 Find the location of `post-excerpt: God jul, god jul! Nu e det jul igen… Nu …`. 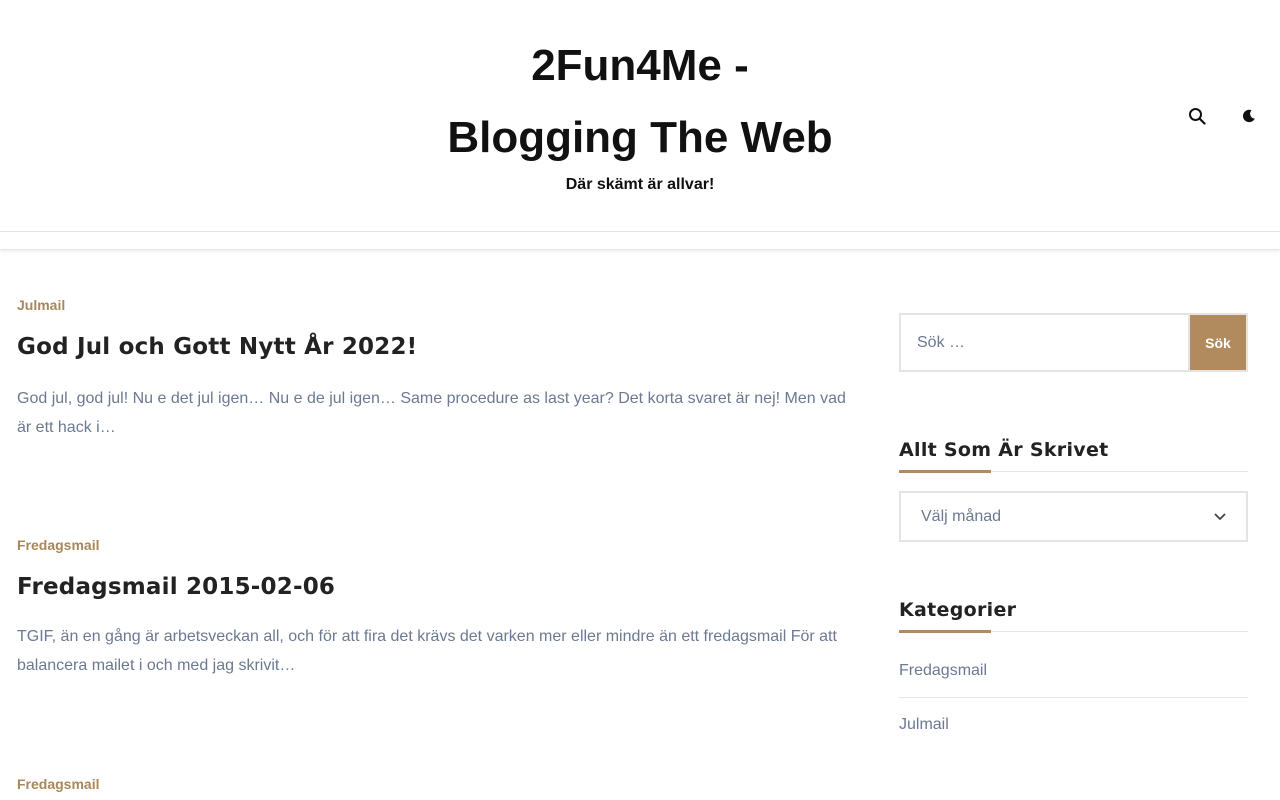

post-excerpt: God jul, god jul! Nu e det jul igen… Nu … is located at coordinates (431, 413).